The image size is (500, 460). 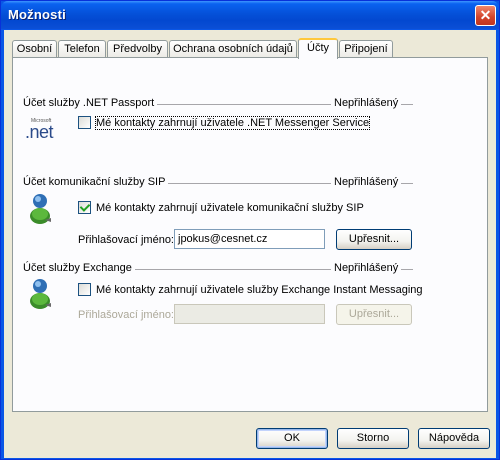 What do you see at coordinates (84, 207) in the screenshot?
I see `sip-checkbox` at bounding box center [84, 207].